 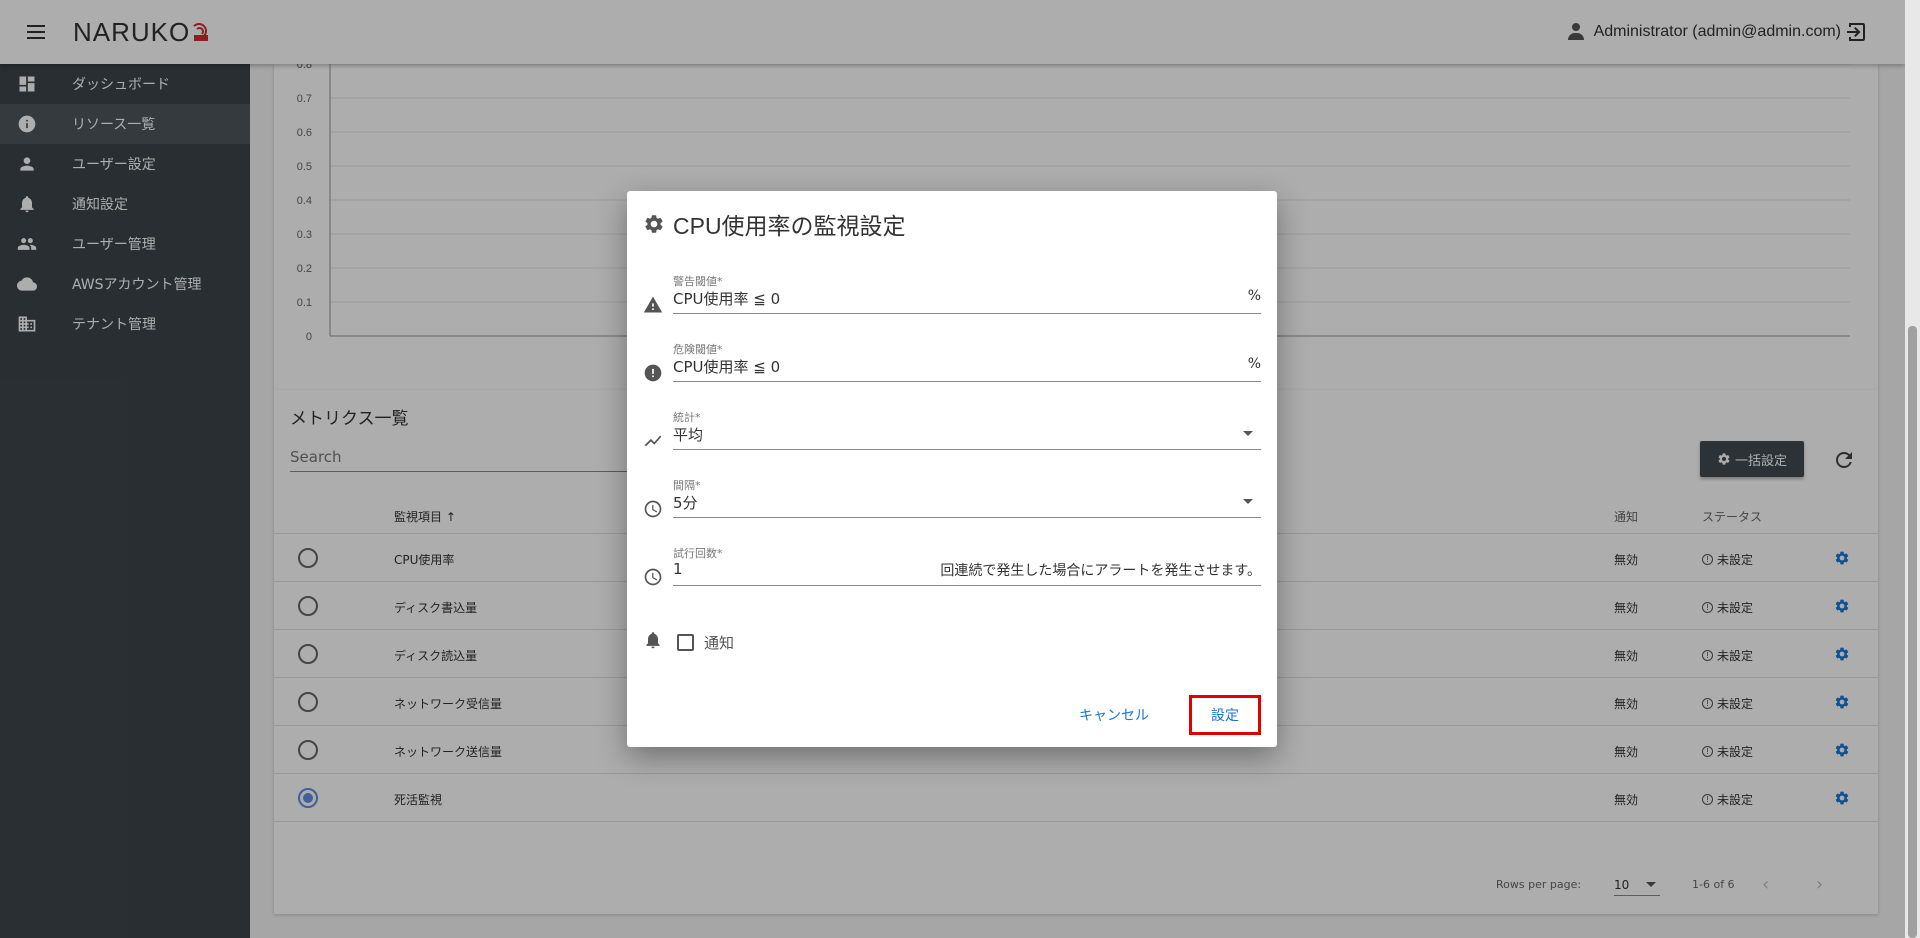 I want to click on statistic-select: 統計* 平均, so click(x=952, y=437).